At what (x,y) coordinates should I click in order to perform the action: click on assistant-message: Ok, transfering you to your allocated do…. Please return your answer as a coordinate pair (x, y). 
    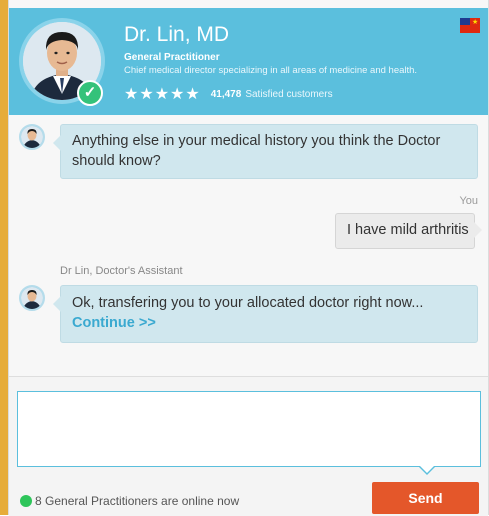
    Looking at the image, I should click on (265, 314).